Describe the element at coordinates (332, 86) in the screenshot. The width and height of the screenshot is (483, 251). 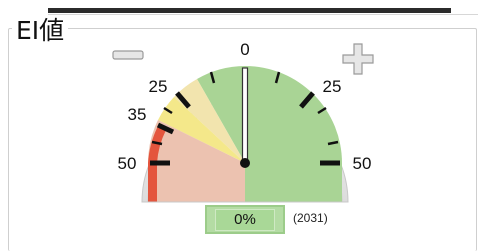
I see `tick-label-right-25: 25` at that location.